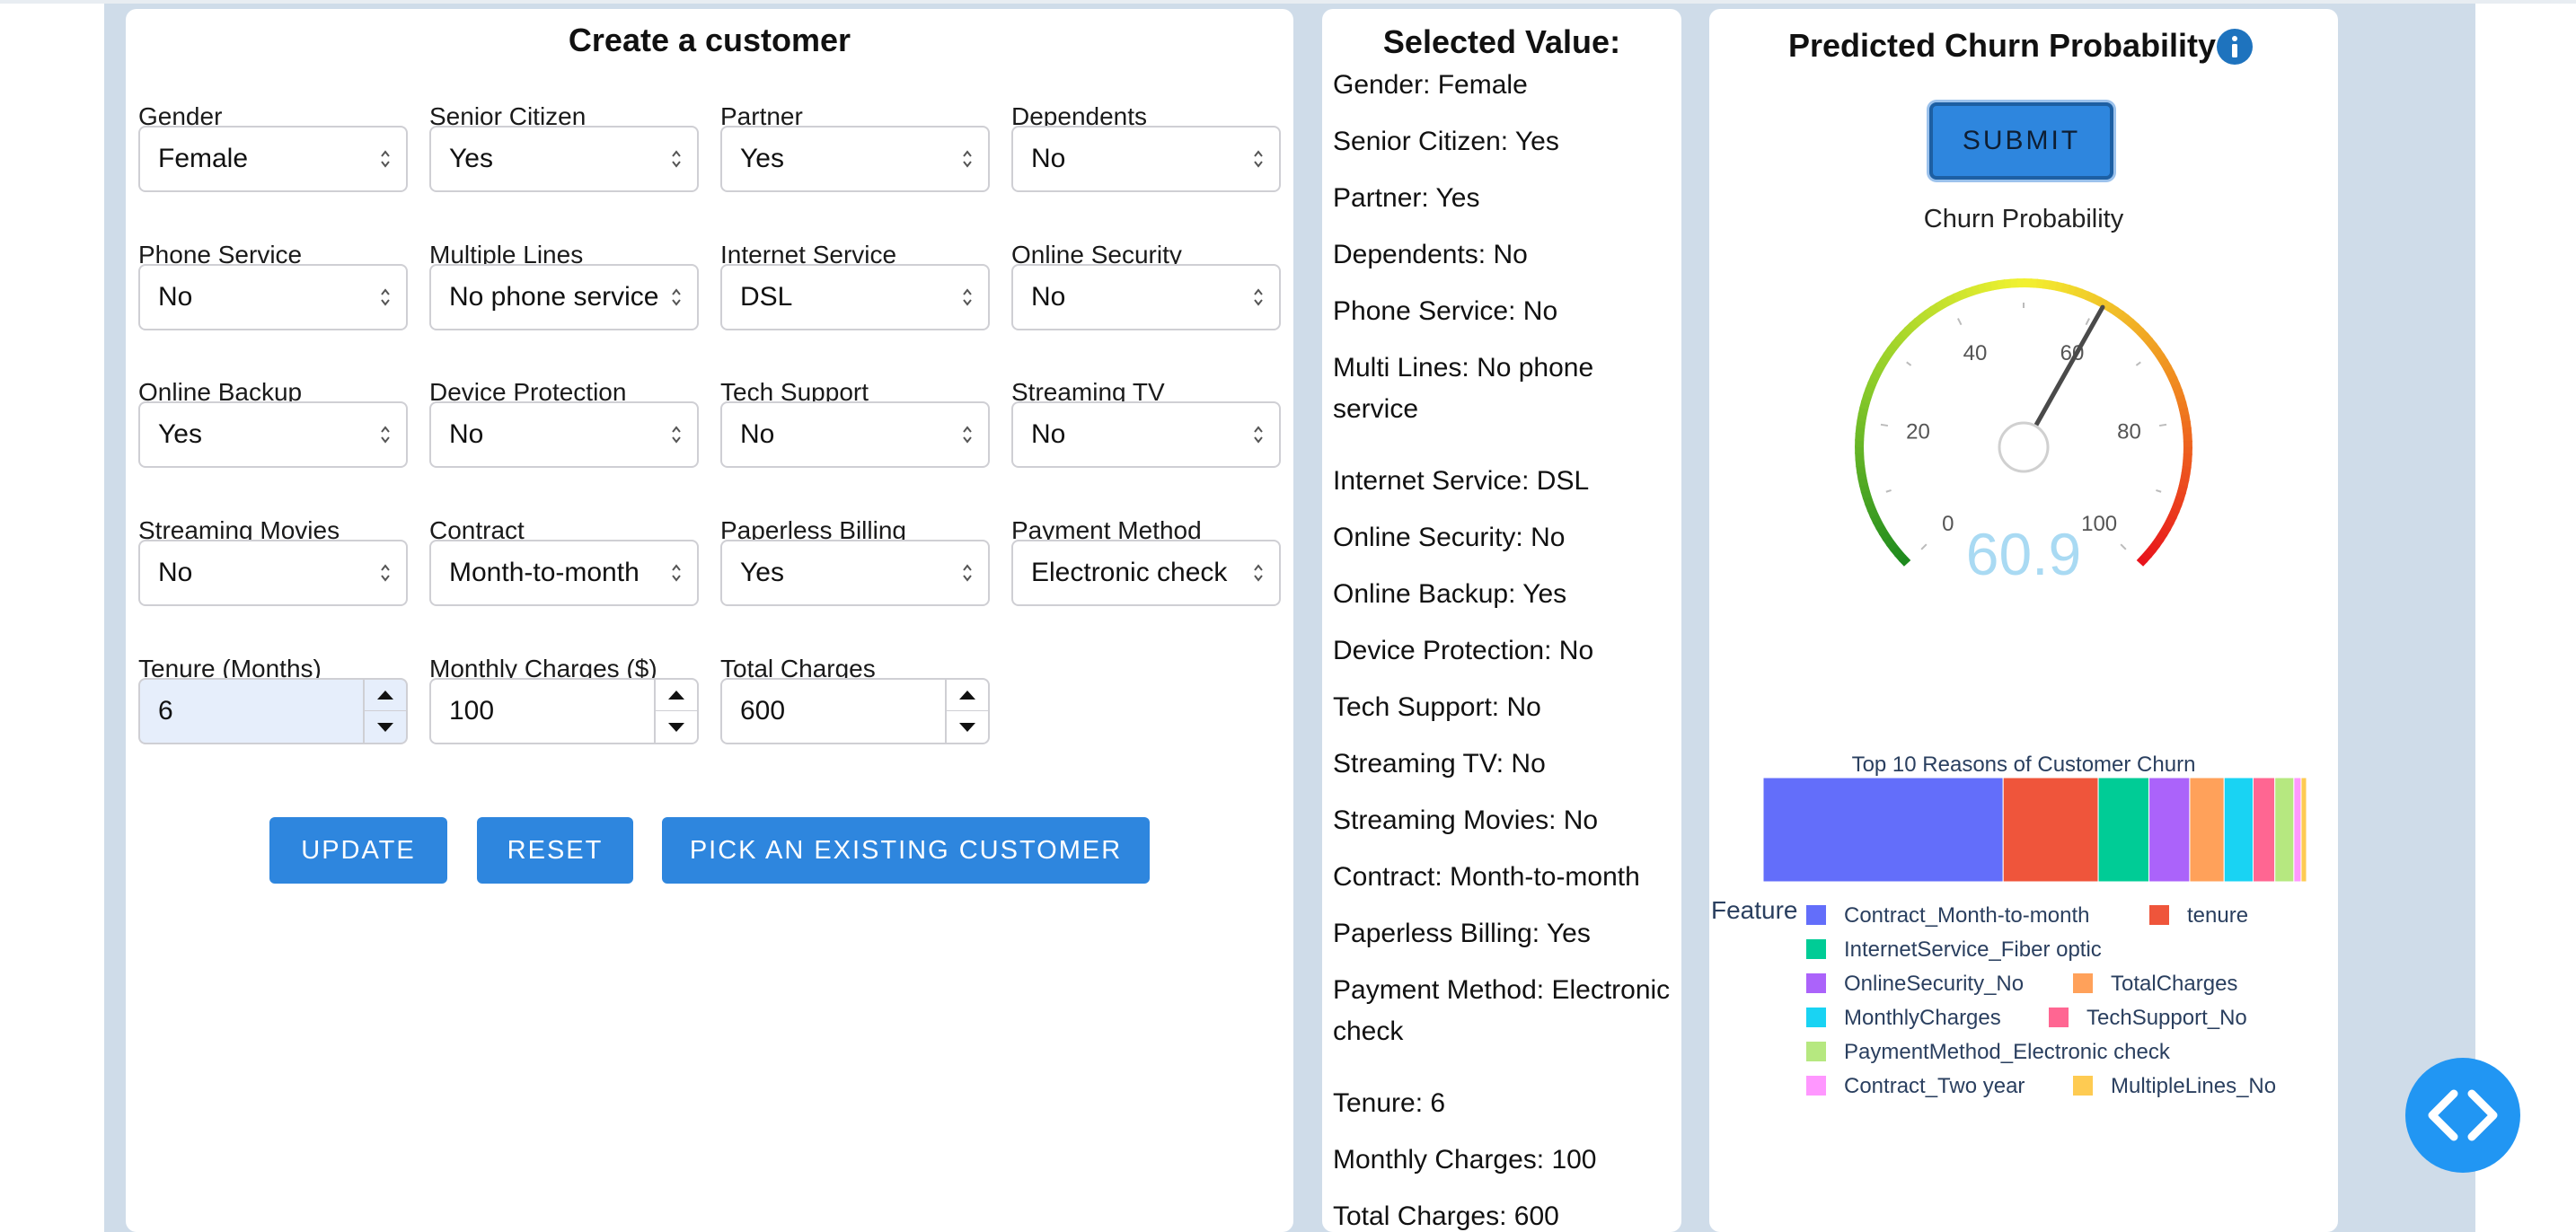  I want to click on legend-item-label: PaymentMethod_Electronic check, so click(2007, 1052).